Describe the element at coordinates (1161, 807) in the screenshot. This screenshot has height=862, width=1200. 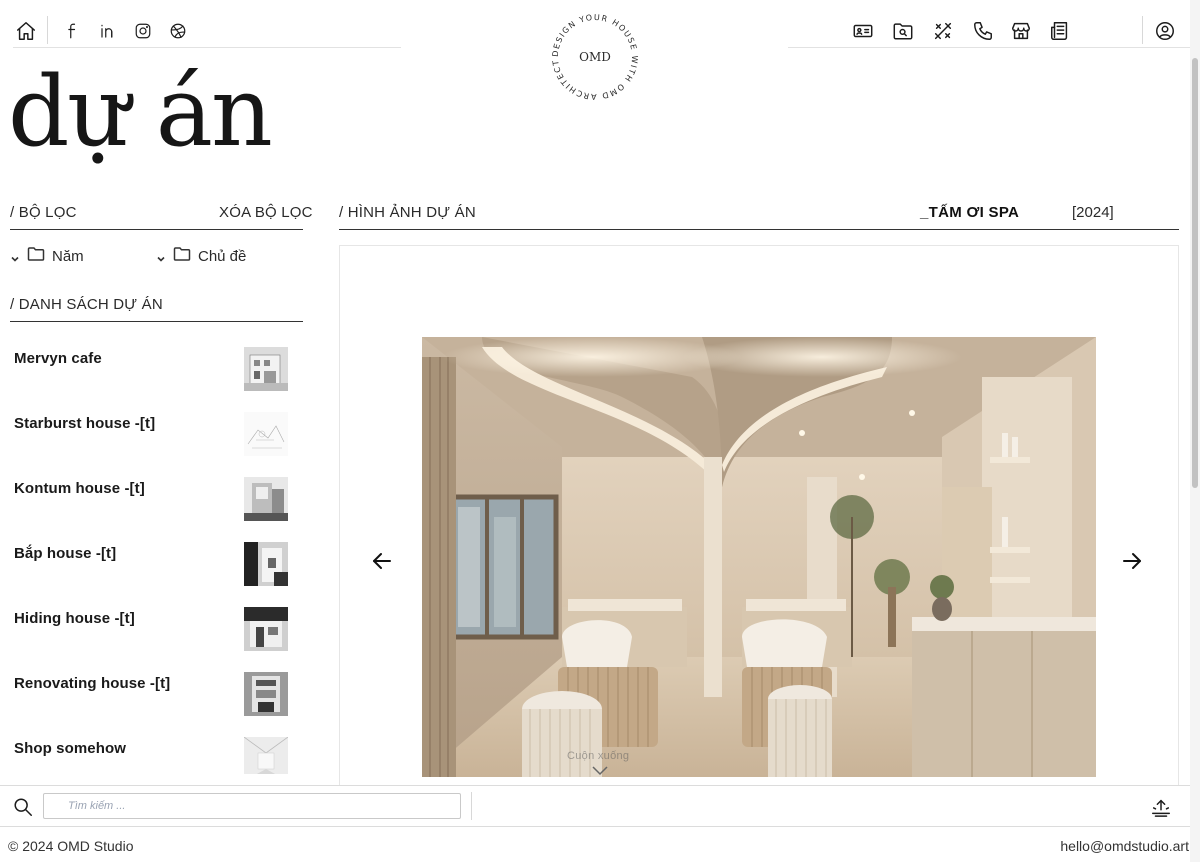
I see `scroll-to-top-icon` at that location.